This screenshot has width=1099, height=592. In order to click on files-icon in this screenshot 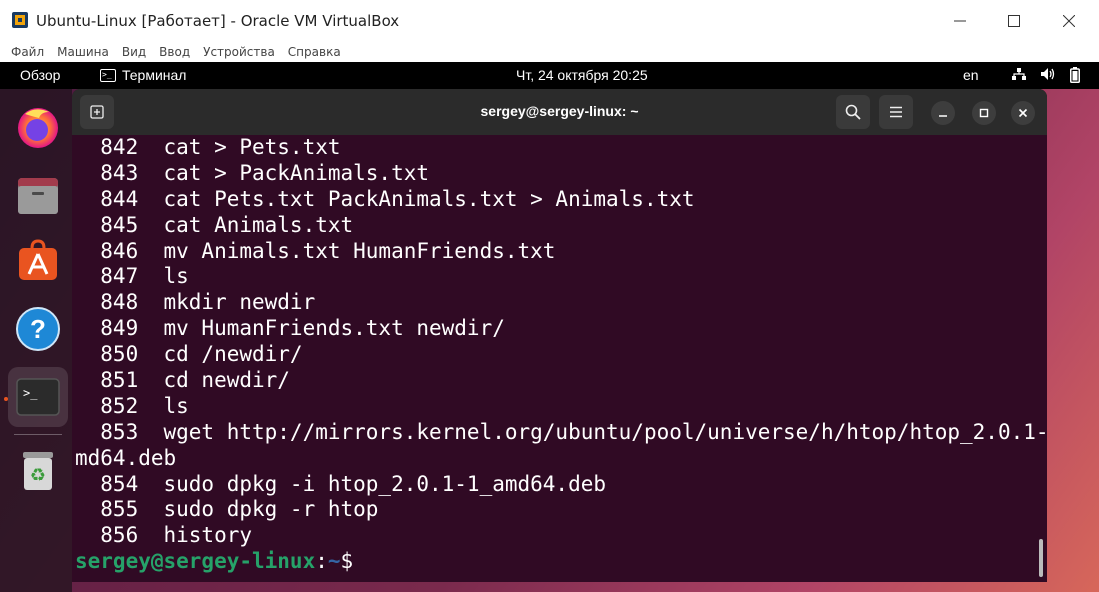, I will do `click(38, 196)`.